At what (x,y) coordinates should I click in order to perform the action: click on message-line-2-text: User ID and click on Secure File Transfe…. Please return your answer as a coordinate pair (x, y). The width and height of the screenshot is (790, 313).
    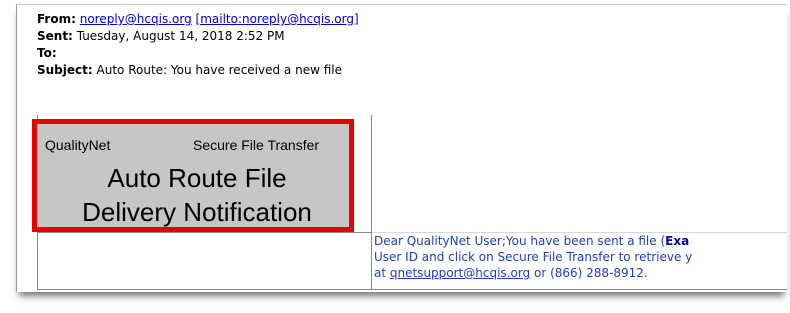
    Looking at the image, I should click on (533, 257).